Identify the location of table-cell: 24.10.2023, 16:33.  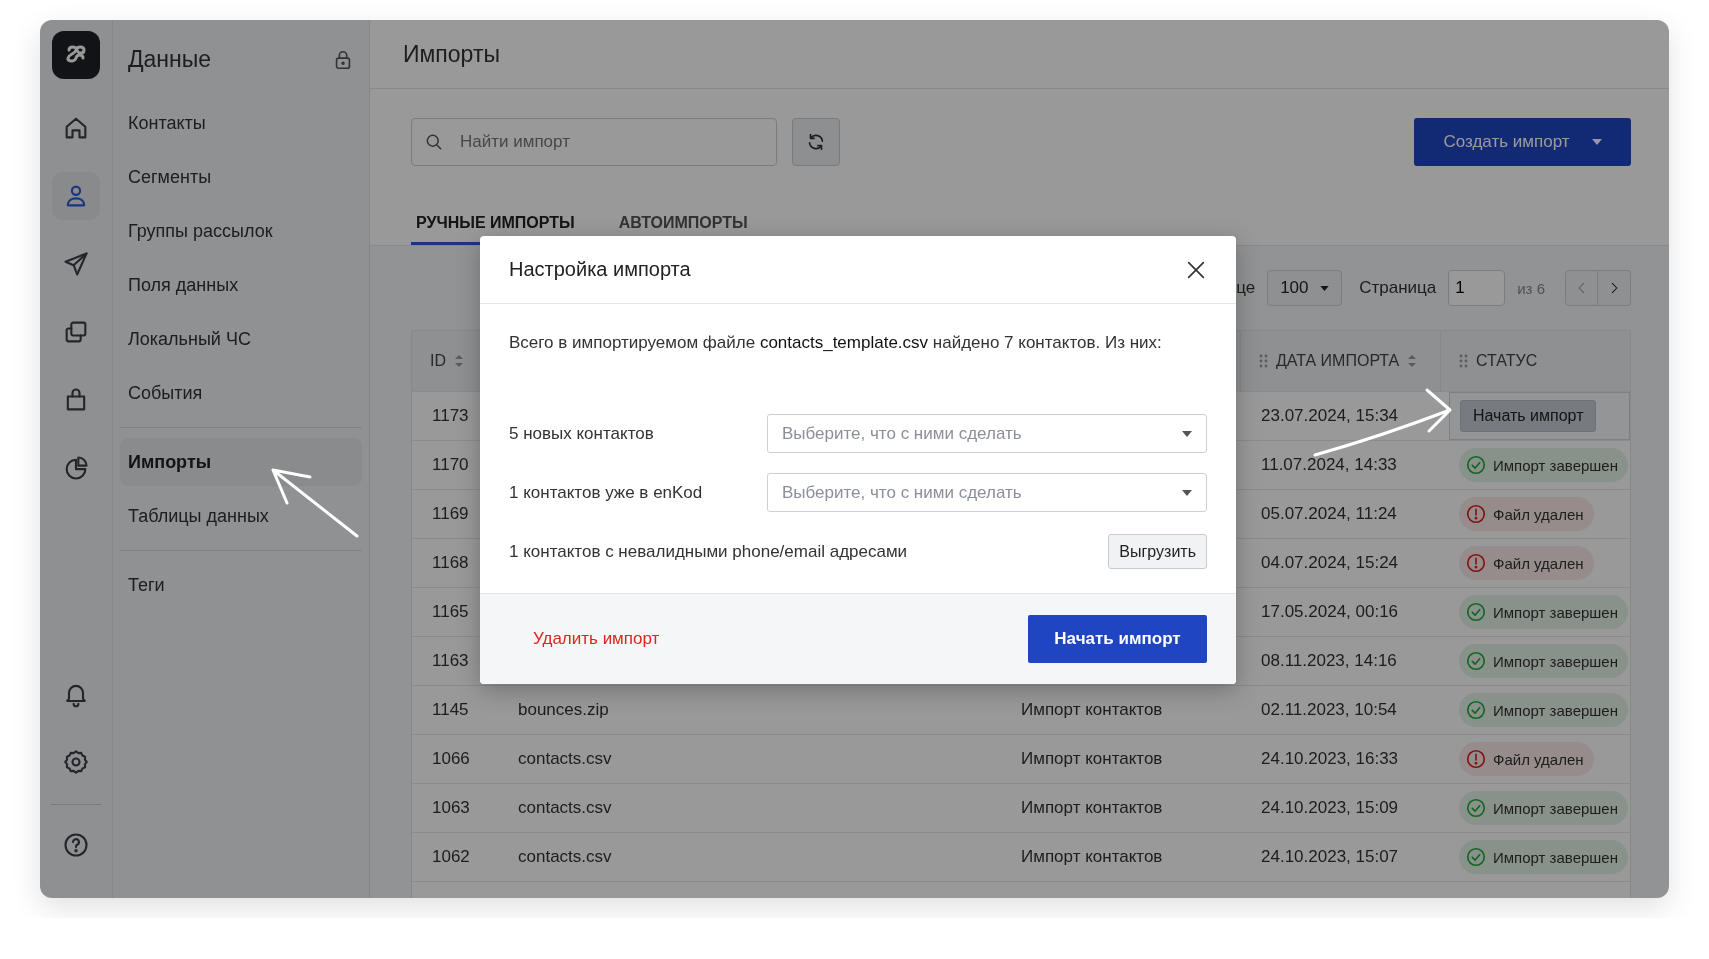
(1330, 759).